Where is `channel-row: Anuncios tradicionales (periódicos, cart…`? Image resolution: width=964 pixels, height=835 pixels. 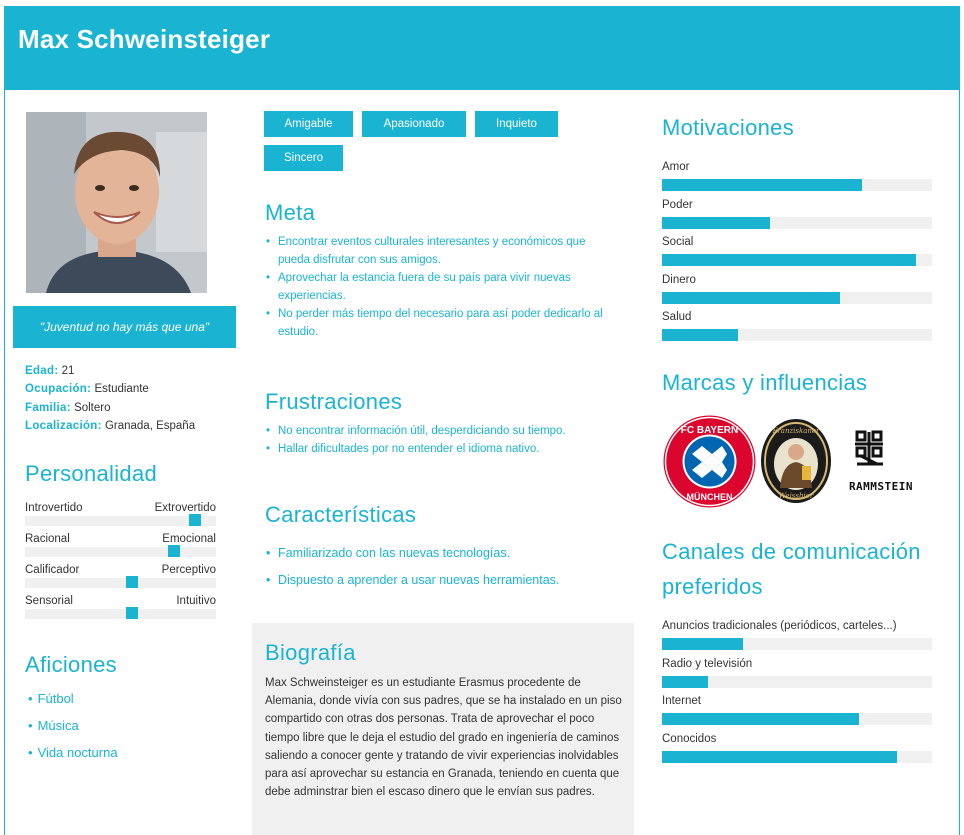 channel-row: Anuncios tradicionales (periódicos, cart… is located at coordinates (797, 636).